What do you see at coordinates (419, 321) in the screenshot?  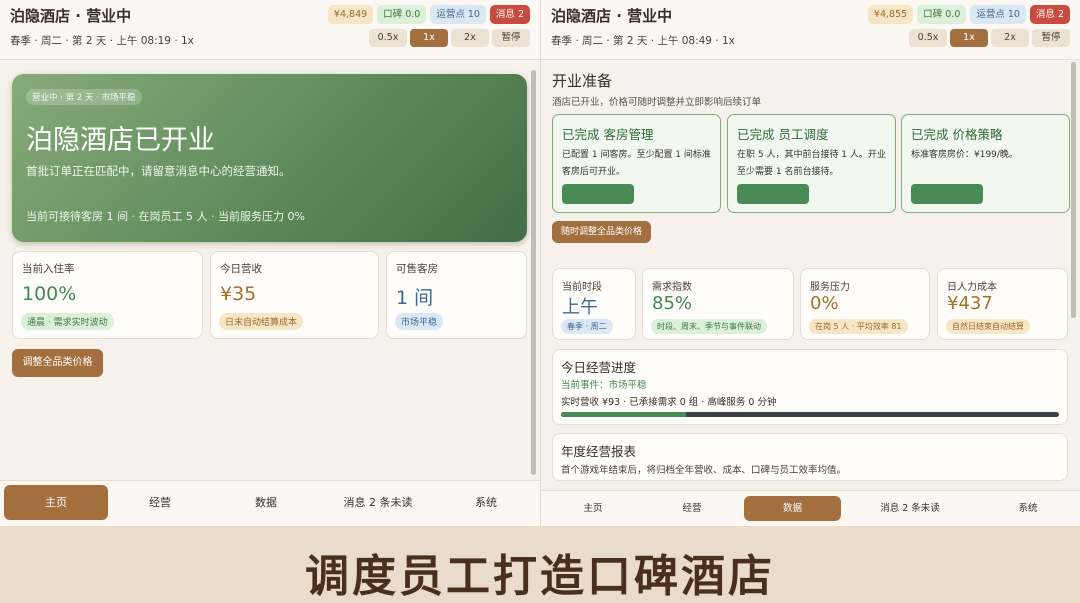 I see `stat-tag: 市场平稳` at bounding box center [419, 321].